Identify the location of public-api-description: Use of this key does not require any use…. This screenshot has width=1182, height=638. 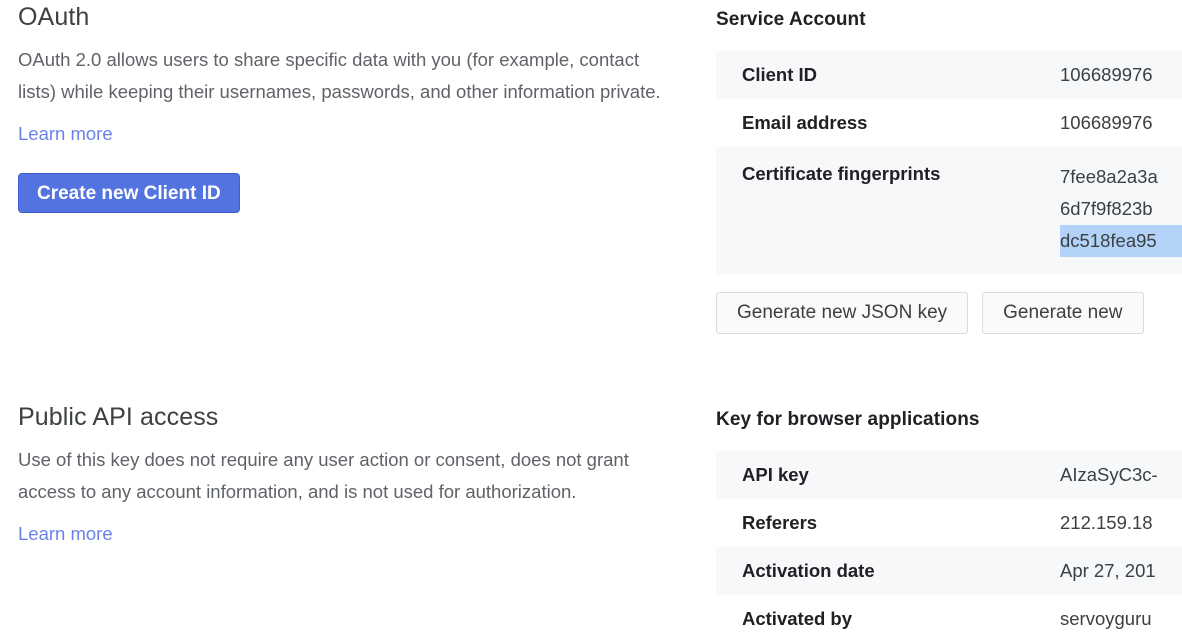
(323, 475).